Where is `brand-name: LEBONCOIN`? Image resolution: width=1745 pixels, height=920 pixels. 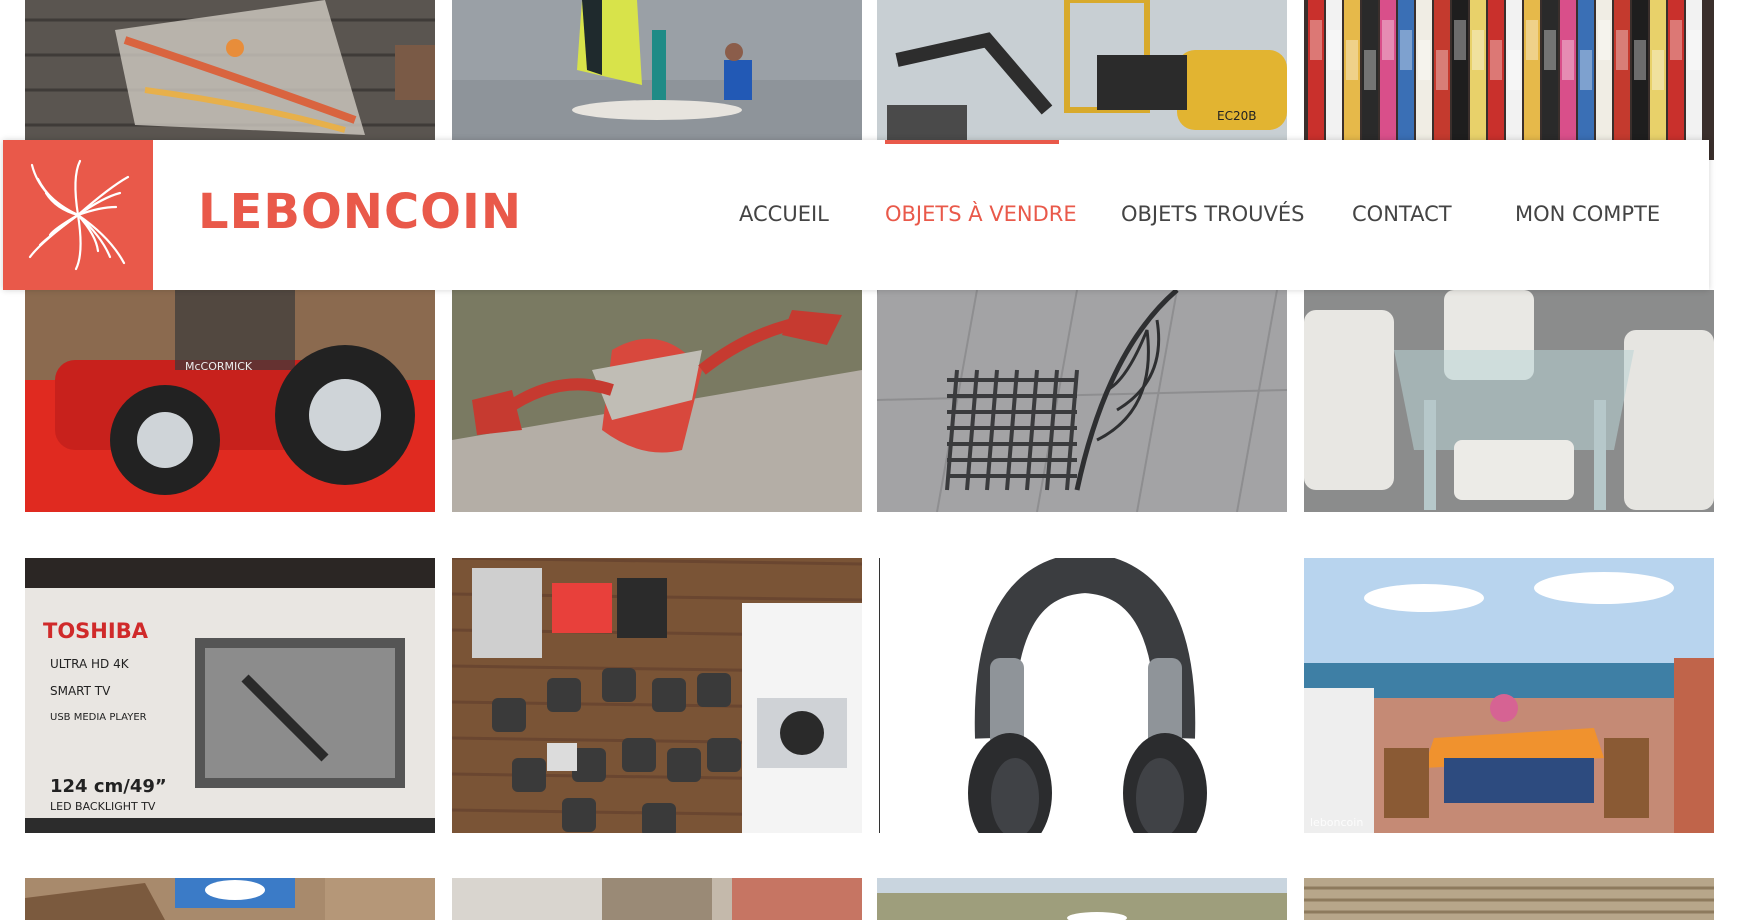
brand-name: LEBONCOIN is located at coordinates (360, 212).